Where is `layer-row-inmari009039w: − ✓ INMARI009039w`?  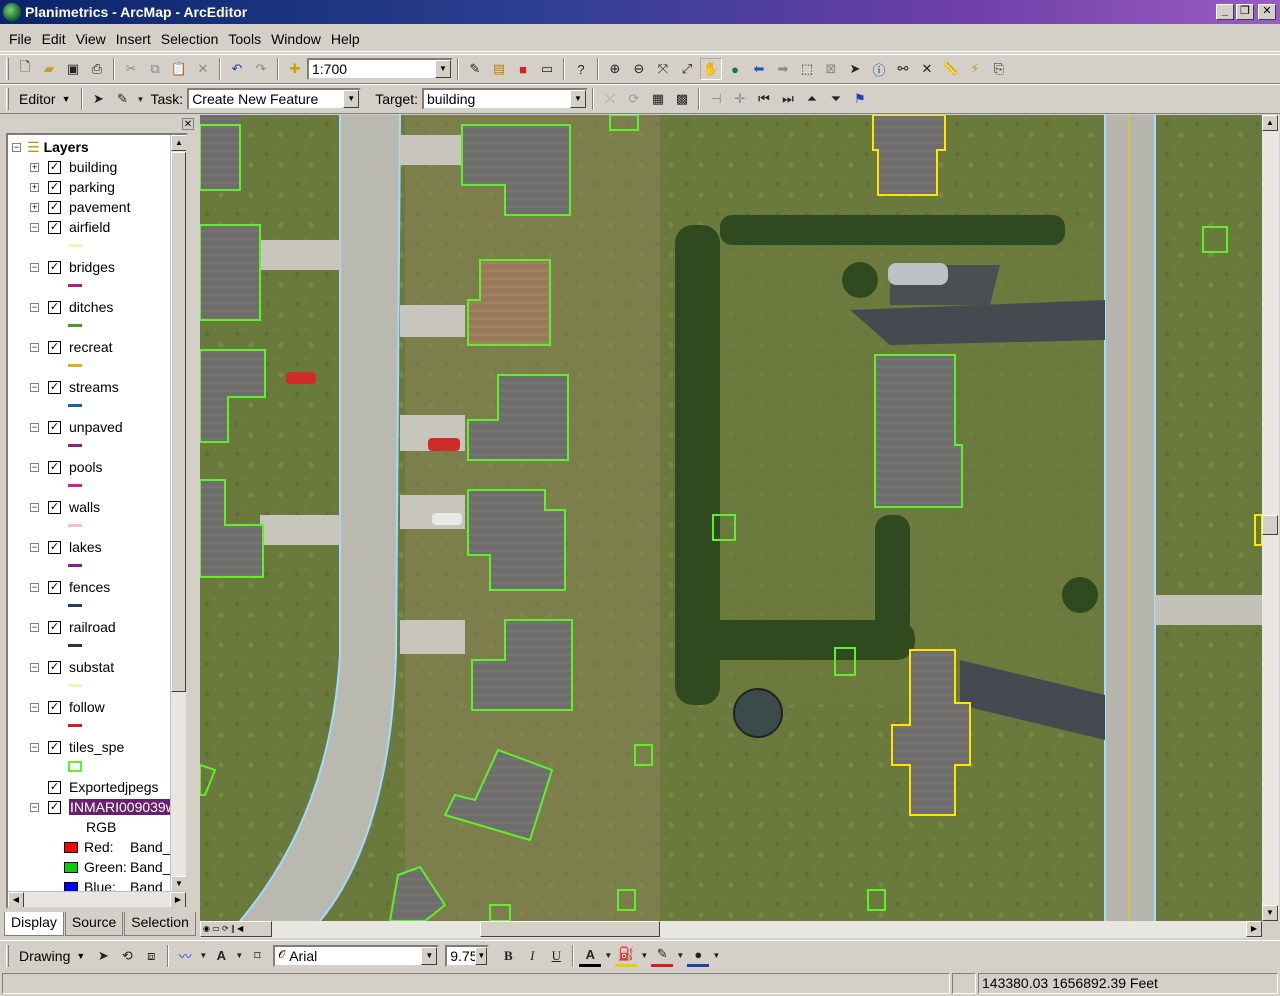 layer-row-inmari009039w: − ✓ INMARI009039w is located at coordinates (103, 807).